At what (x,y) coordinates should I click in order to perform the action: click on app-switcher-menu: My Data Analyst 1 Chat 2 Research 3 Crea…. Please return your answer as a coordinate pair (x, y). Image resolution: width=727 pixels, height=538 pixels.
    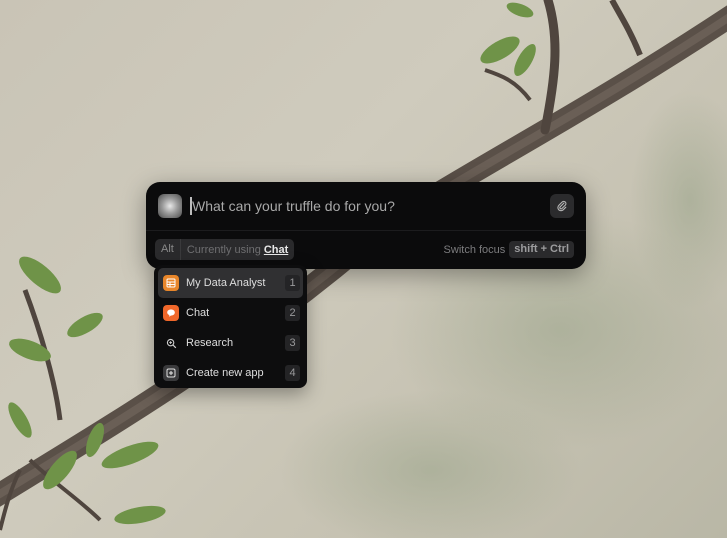
    Looking at the image, I should click on (230, 326).